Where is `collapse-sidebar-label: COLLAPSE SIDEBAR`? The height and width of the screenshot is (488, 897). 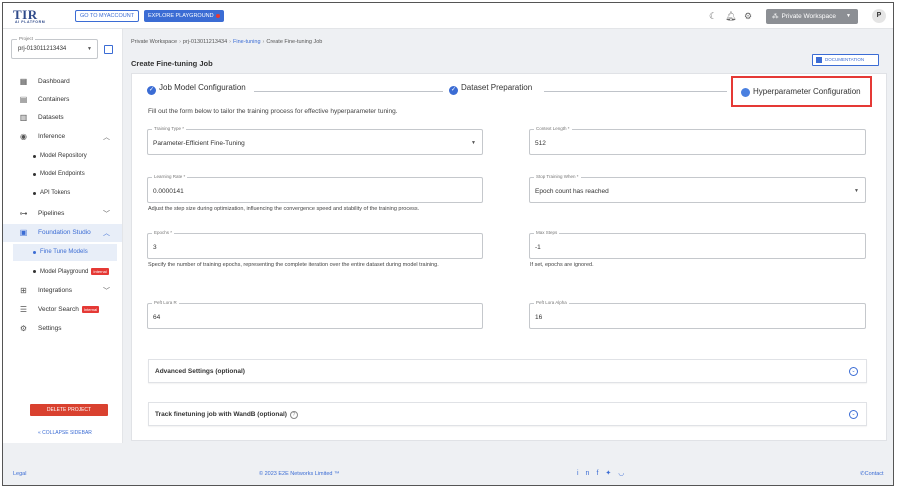
collapse-sidebar-label: COLLAPSE SIDEBAR is located at coordinates (67, 433).